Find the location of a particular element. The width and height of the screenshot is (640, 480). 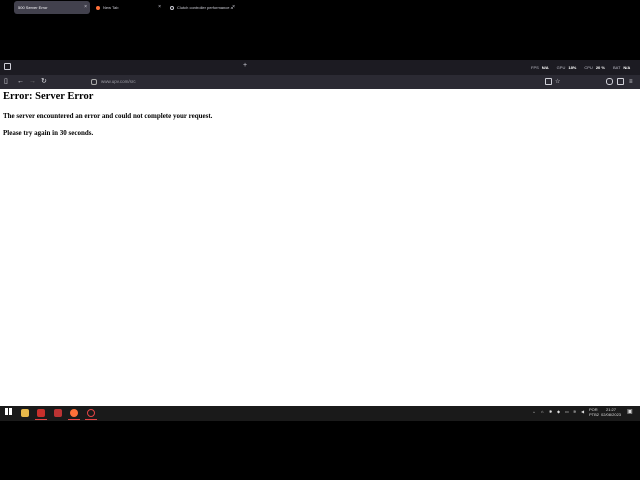

page-icon is located at coordinates (172, 7).